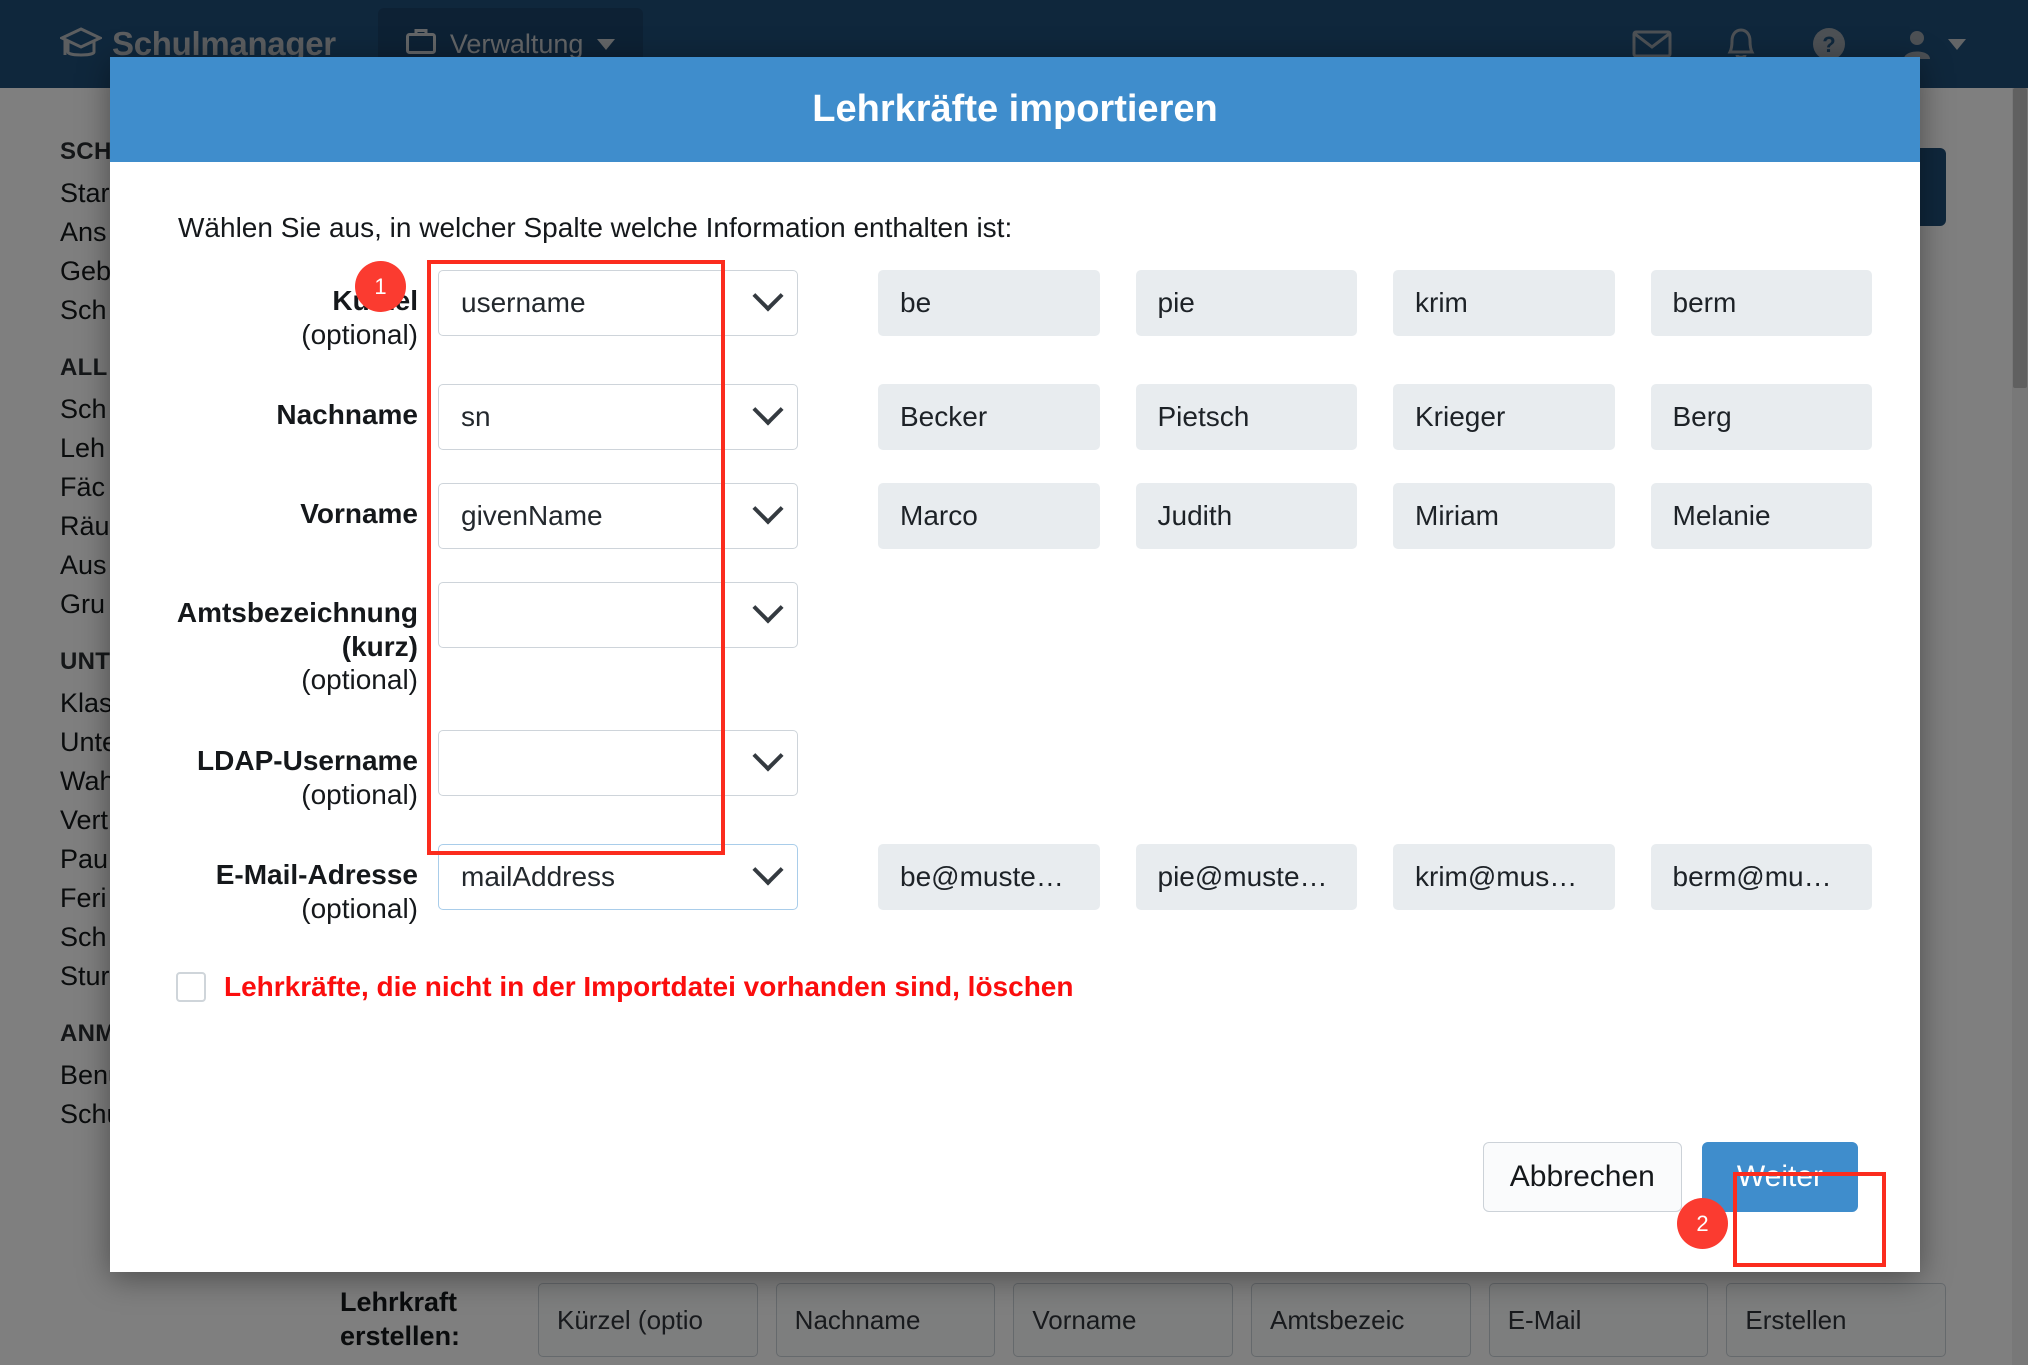 The width and height of the screenshot is (2028, 1365). Describe the element at coordinates (380, 286) in the screenshot. I see `annotation-badge-1: 1` at that location.